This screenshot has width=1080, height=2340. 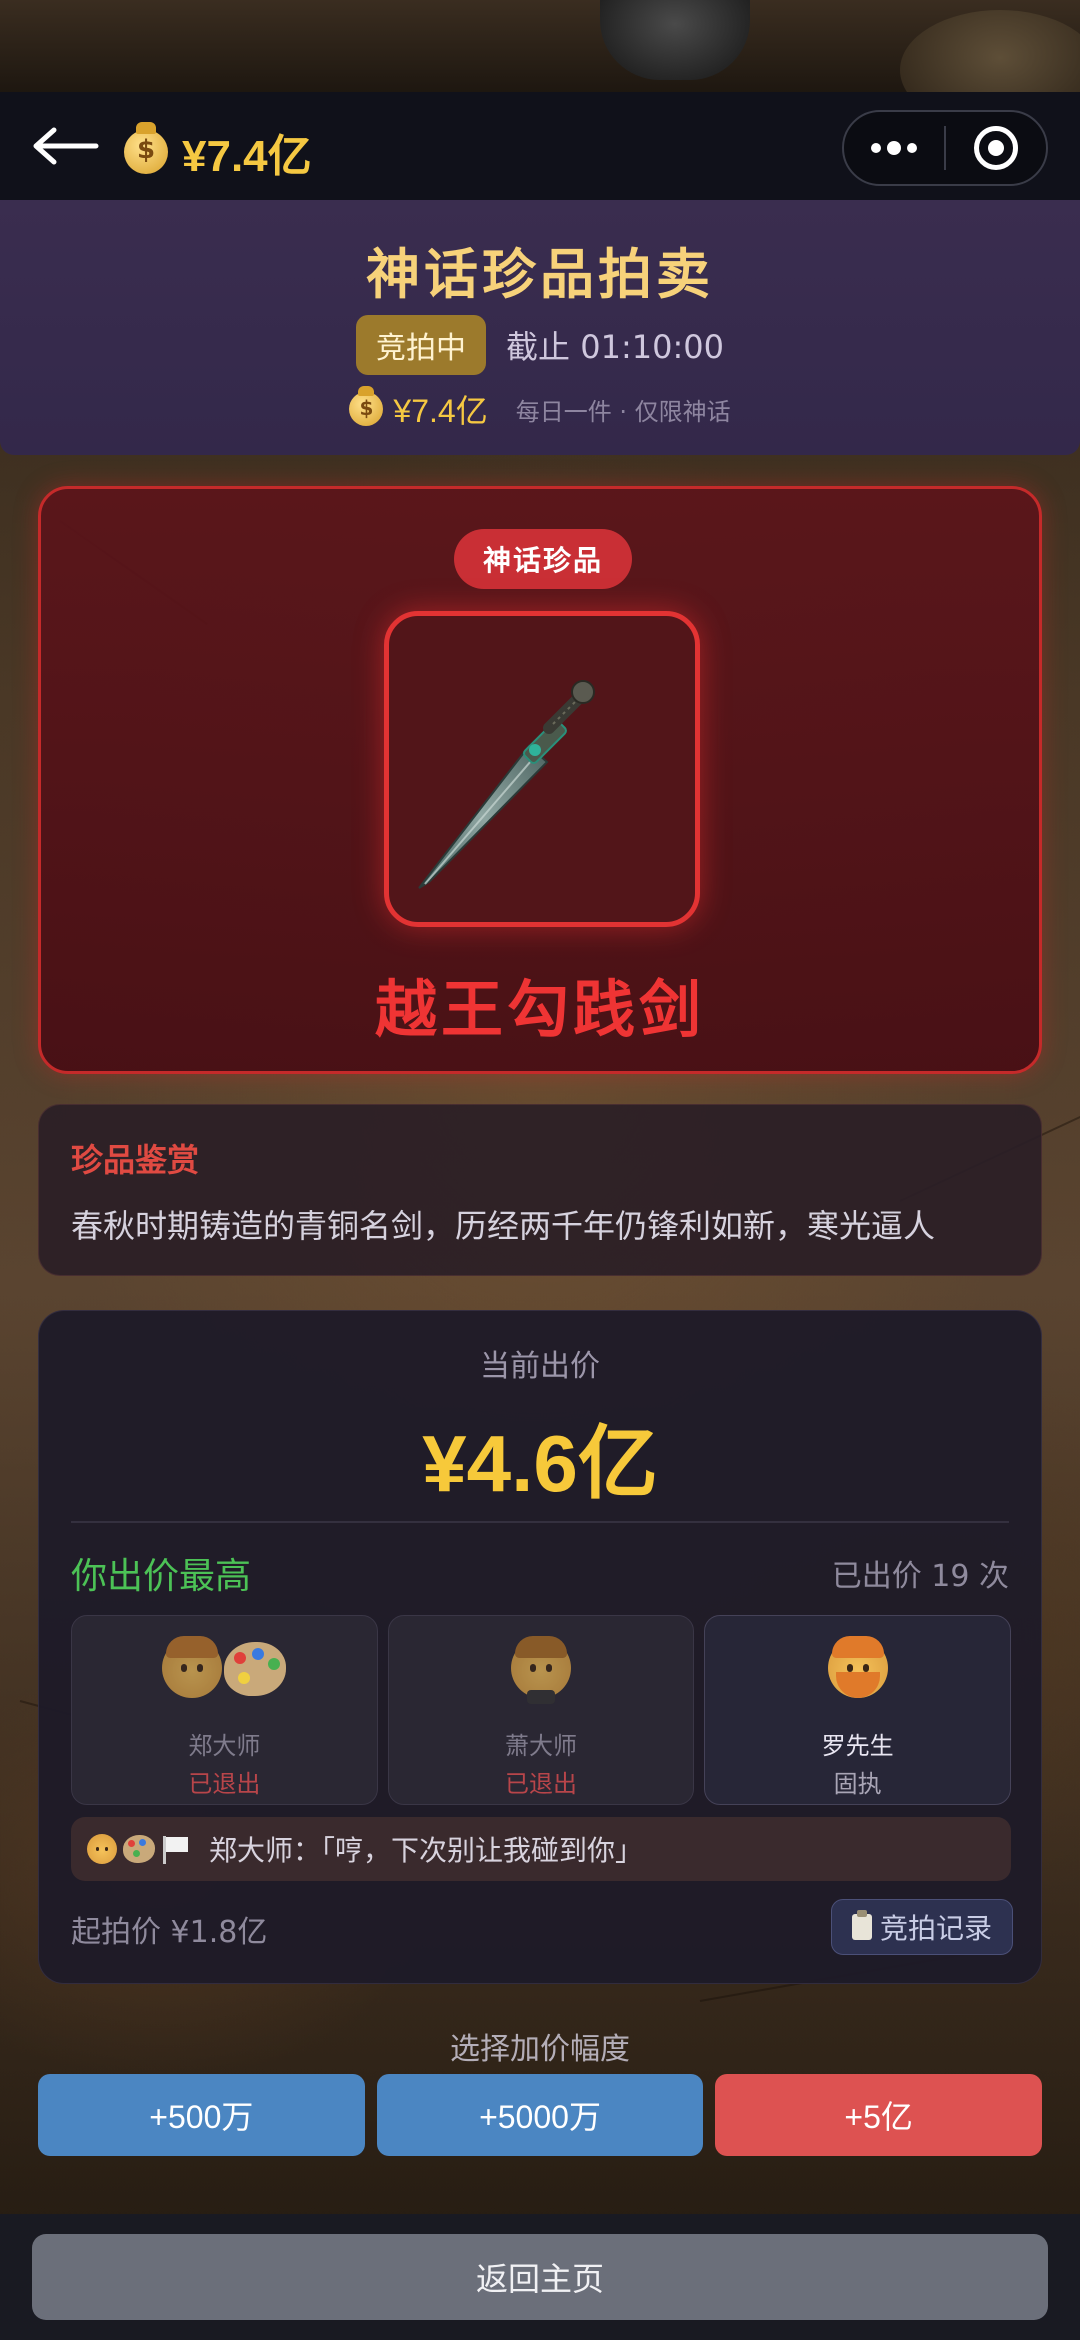 What do you see at coordinates (543, 559) in the screenshot?
I see `rarity-tag: 神话珍品` at bounding box center [543, 559].